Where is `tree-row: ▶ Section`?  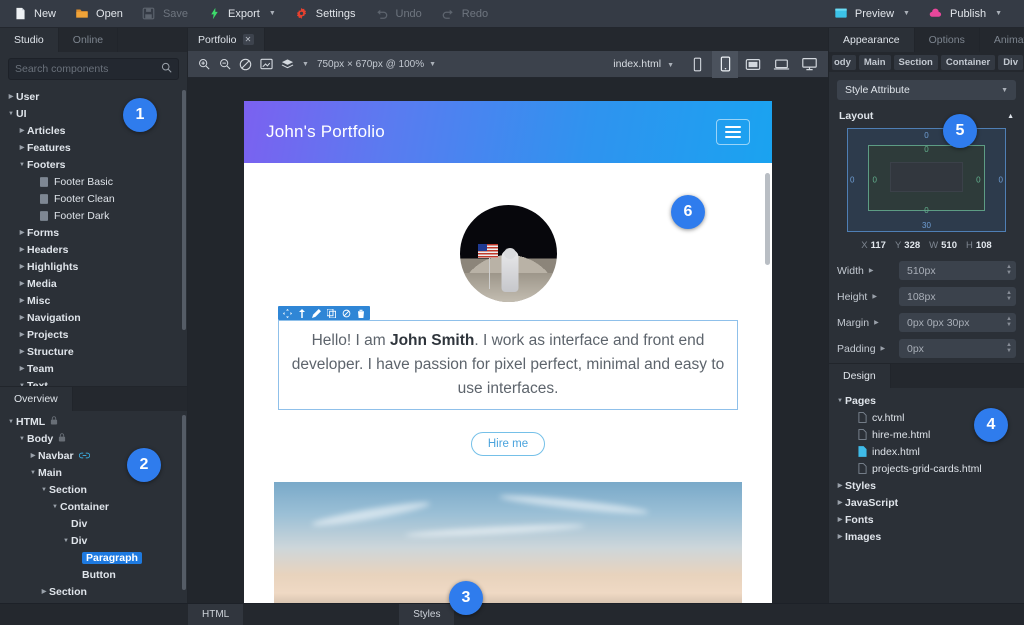 tree-row: ▶ Section is located at coordinates (93, 591).